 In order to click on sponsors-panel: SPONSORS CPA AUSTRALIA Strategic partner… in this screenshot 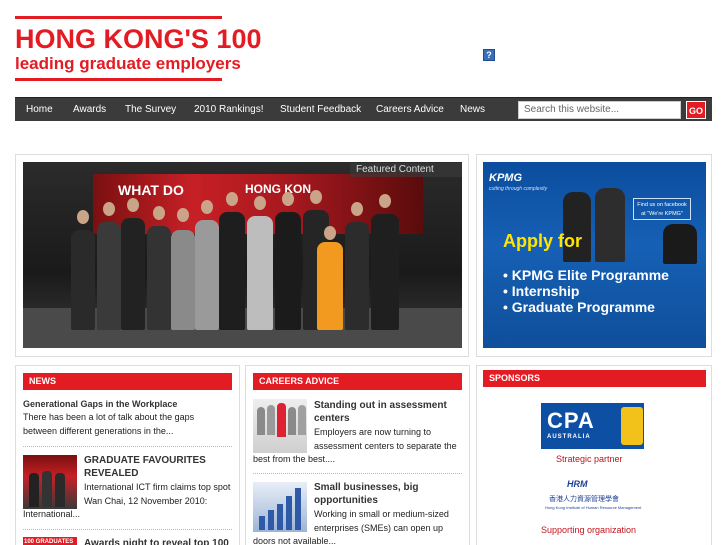, I will do `click(594, 455)`.